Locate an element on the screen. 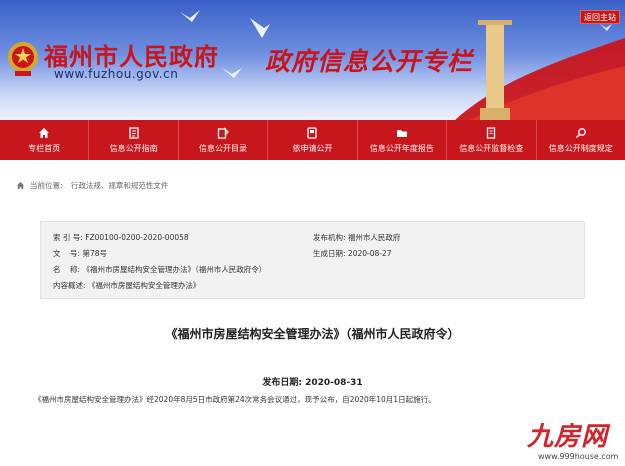 The width and height of the screenshot is (625, 466). doc-name-label: 名 称: is located at coordinates (67, 269).